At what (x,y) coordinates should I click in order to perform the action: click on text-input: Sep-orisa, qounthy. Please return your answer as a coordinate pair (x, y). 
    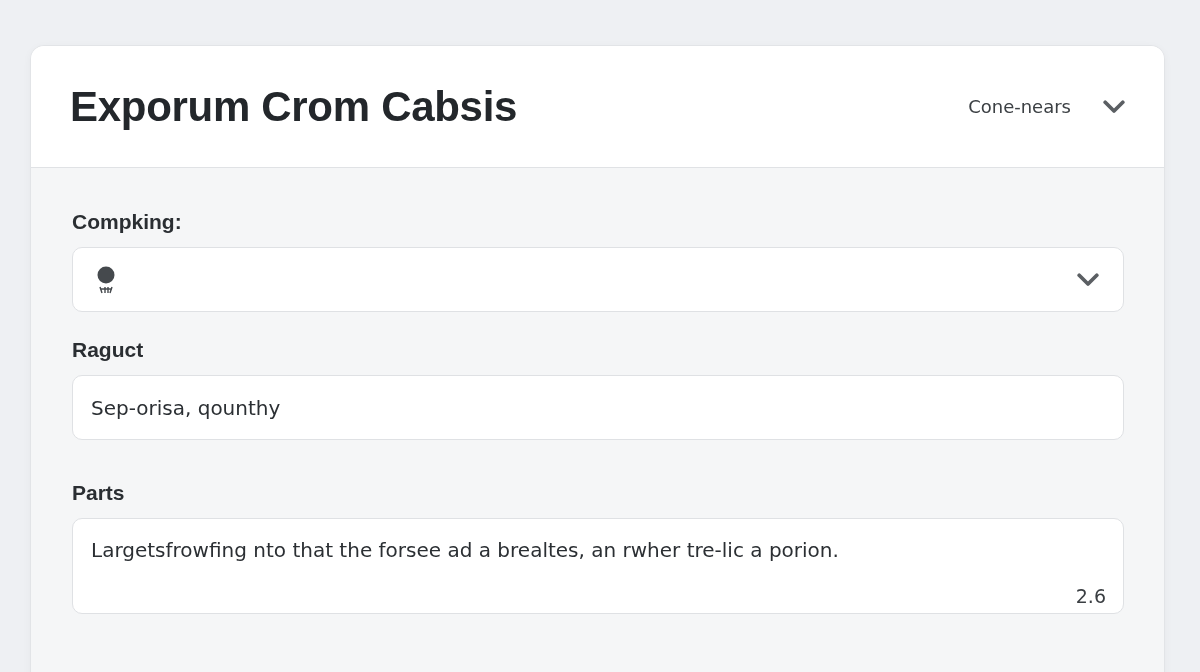
    Looking at the image, I should click on (598, 407).